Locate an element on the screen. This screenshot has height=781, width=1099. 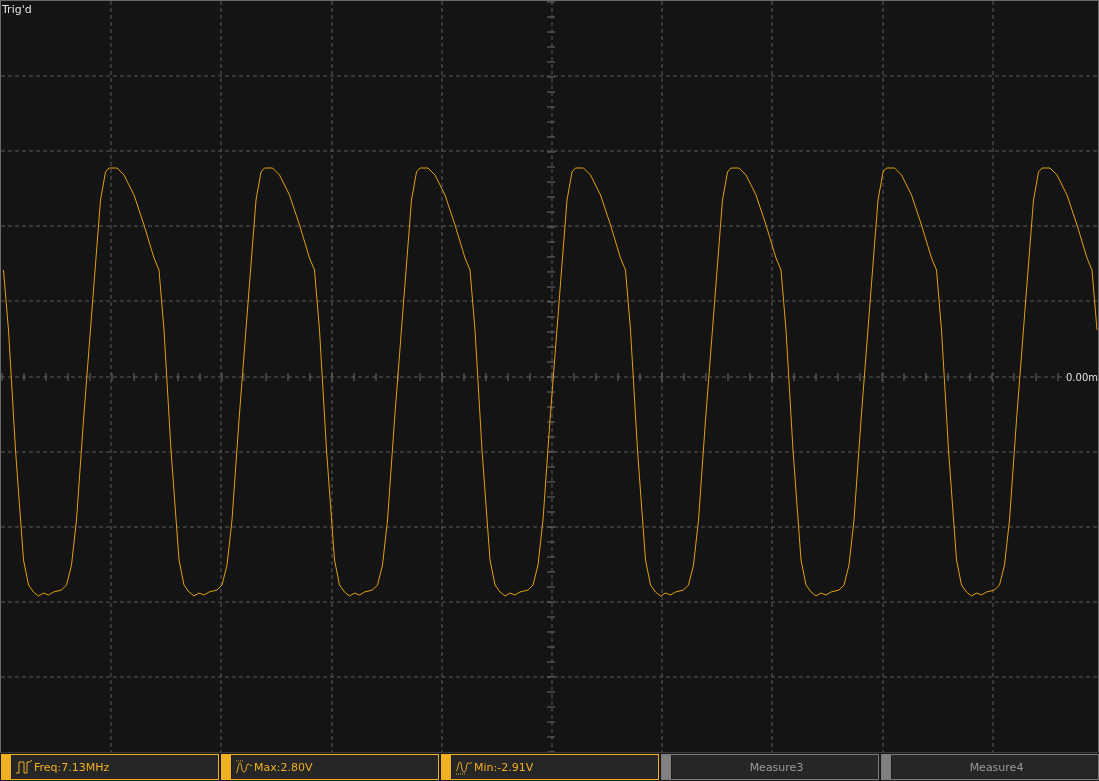
measure-slot: Measure3 is located at coordinates (770, 767).